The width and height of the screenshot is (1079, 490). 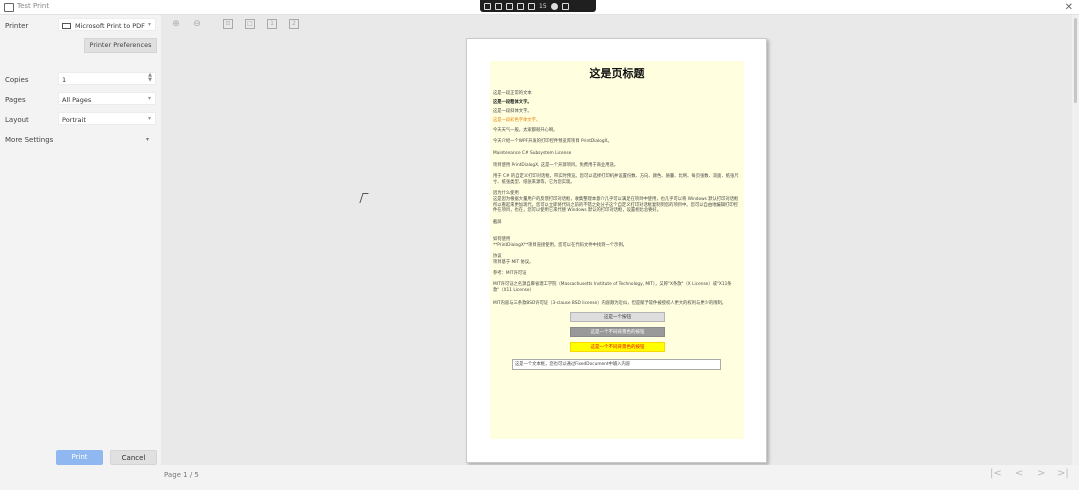 I want to click on network-icon, so click(x=531, y=6).